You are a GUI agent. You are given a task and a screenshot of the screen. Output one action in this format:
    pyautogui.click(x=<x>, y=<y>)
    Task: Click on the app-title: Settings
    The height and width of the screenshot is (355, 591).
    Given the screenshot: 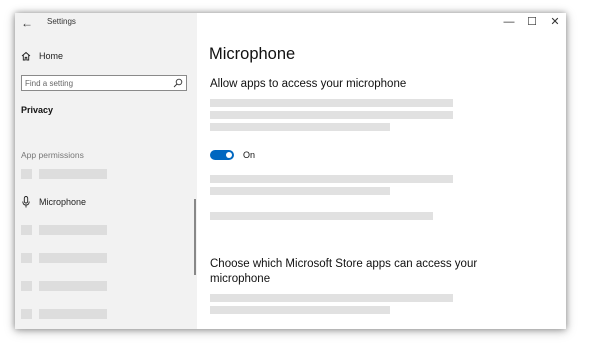 What is the action you would take?
    pyautogui.click(x=61, y=21)
    